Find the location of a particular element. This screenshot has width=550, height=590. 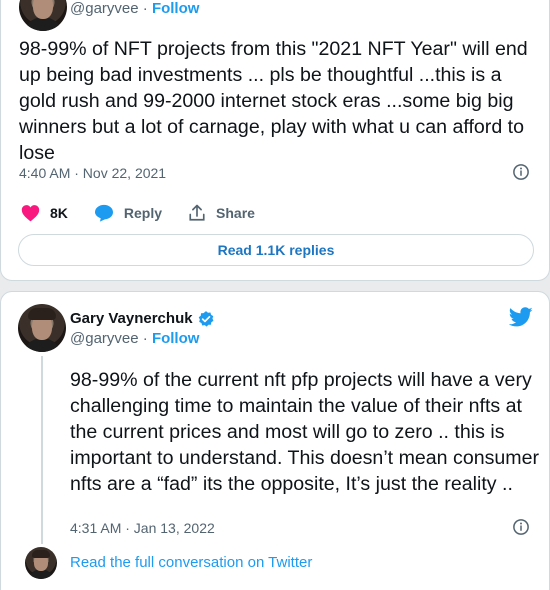

author-name-row: Gary Vaynerchuk is located at coordinates (142, 319).